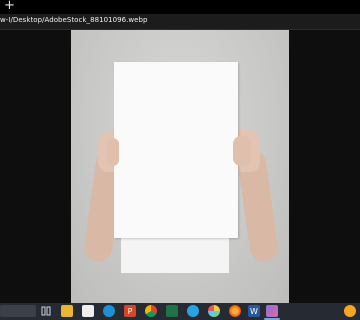 This screenshot has width=360, height=320. Describe the element at coordinates (172, 311) in the screenshot. I see `excel-chart-icon` at that location.